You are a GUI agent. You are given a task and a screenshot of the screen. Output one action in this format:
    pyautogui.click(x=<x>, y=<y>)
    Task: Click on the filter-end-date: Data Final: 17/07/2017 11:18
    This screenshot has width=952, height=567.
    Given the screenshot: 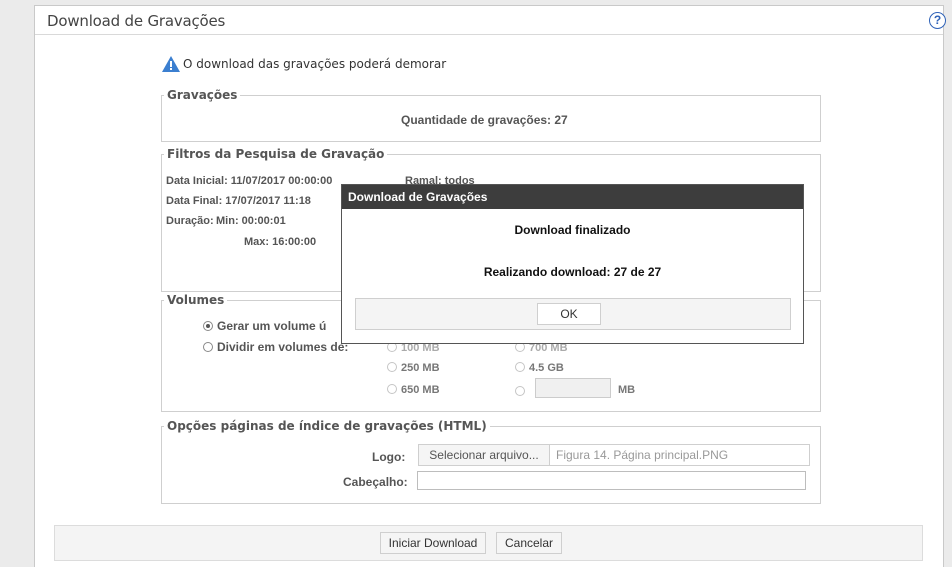 What is the action you would take?
    pyautogui.click(x=238, y=201)
    